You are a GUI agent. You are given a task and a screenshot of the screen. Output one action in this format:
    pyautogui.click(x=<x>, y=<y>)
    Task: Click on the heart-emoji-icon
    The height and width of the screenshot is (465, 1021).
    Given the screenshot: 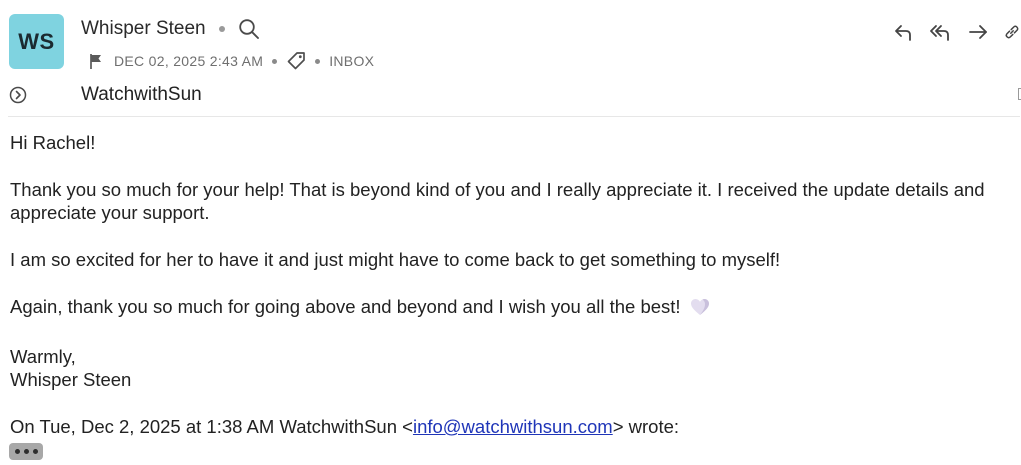 What is the action you would take?
    pyautogui.click(x=700, y=309)
    